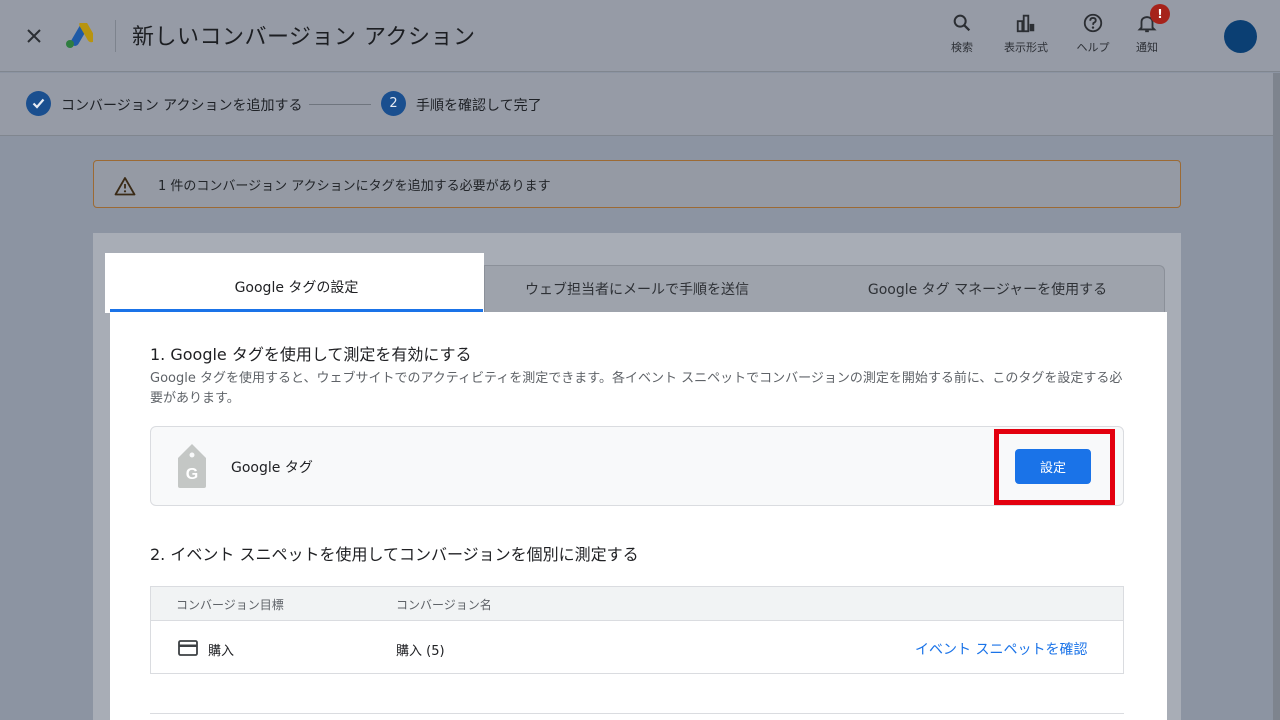 The width and height of the screenshot is (1280, 720). Describe the element at coordinates (1026, 33) in the screenshot. I see `view-format-button: 表示形式` at that location.